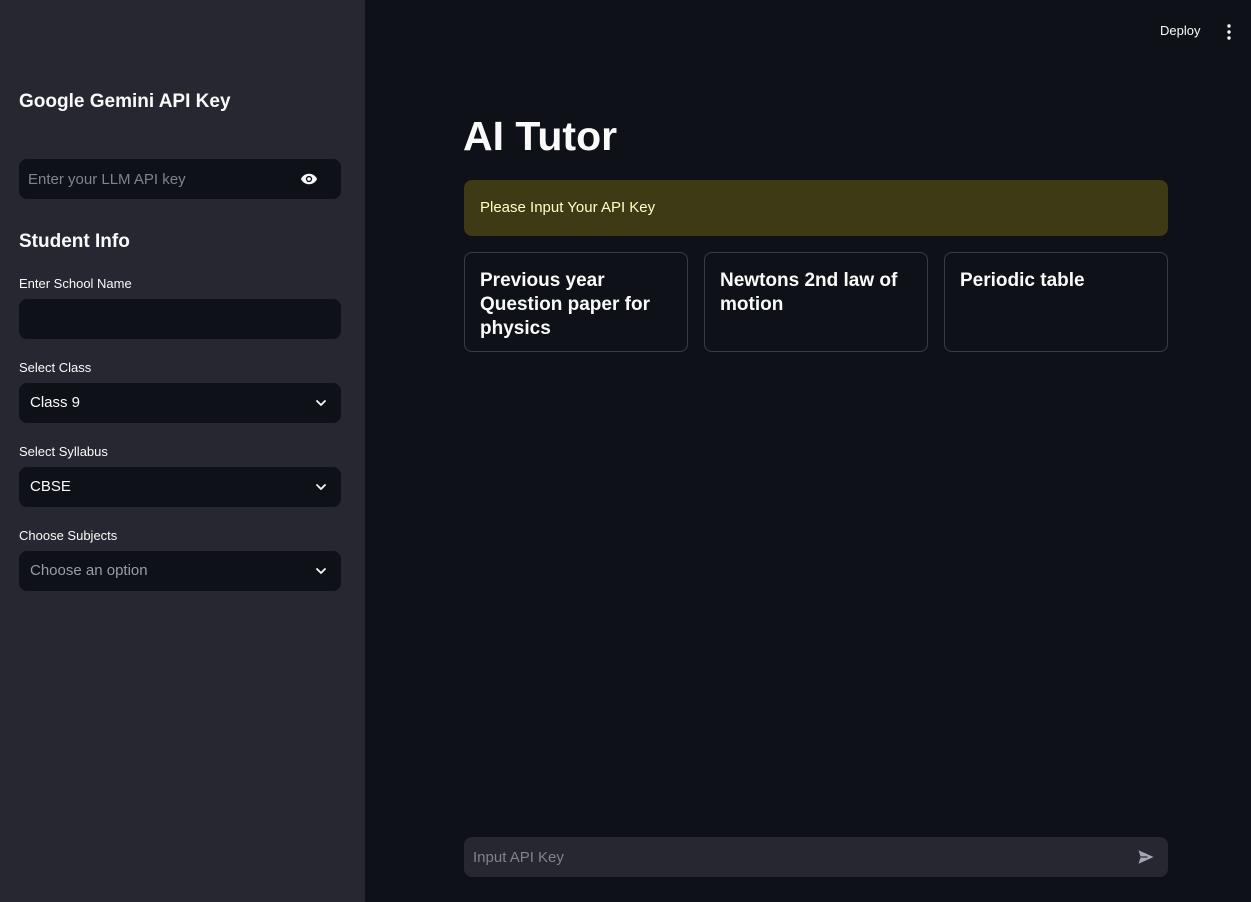  I want to click on page-title: AI Tutor, so click(540, 136).